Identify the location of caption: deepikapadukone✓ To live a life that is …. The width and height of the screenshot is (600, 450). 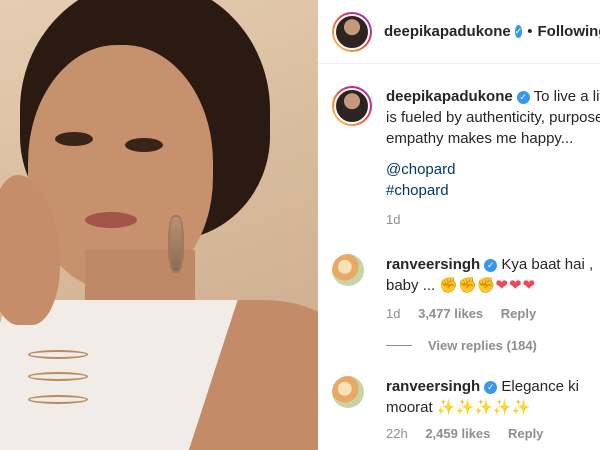
(466, 156).